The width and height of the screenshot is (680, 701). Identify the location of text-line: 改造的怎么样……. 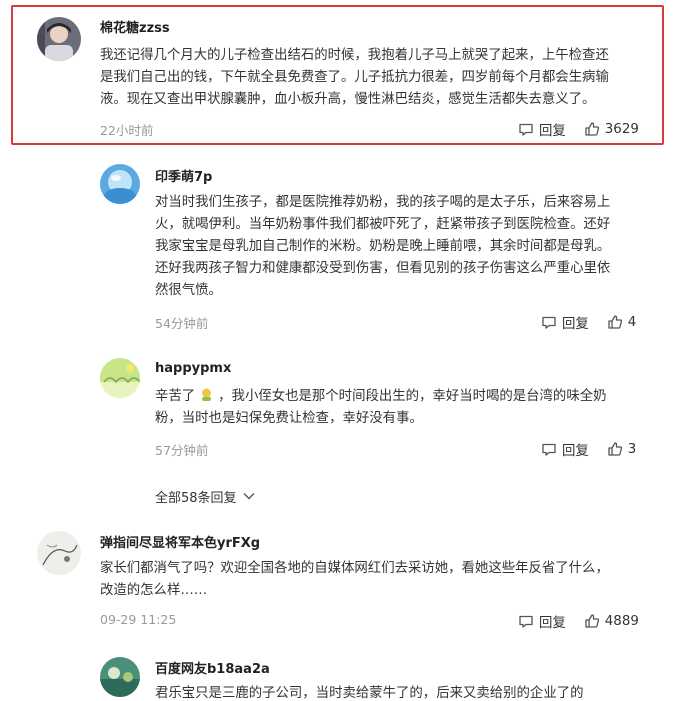
(154, 590).